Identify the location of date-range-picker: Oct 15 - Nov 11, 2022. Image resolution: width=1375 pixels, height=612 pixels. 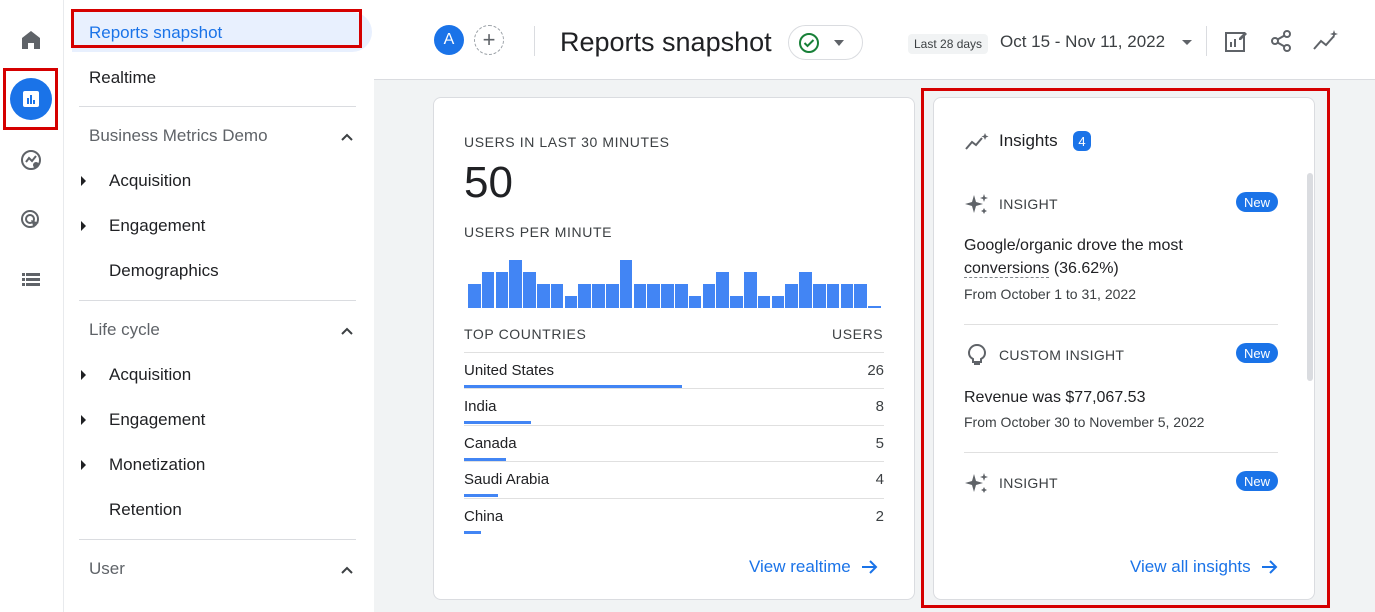
(1082, 42).